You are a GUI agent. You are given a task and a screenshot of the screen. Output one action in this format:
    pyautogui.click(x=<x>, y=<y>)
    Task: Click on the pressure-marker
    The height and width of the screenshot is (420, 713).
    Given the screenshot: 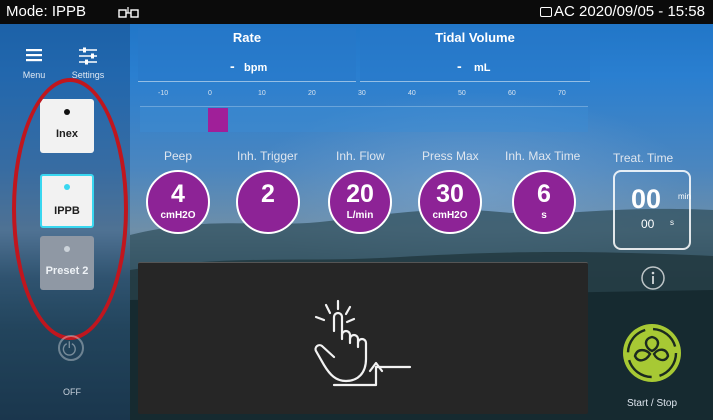 What is the action you would take?
    pyautogui.click(x=218, y=120)
    